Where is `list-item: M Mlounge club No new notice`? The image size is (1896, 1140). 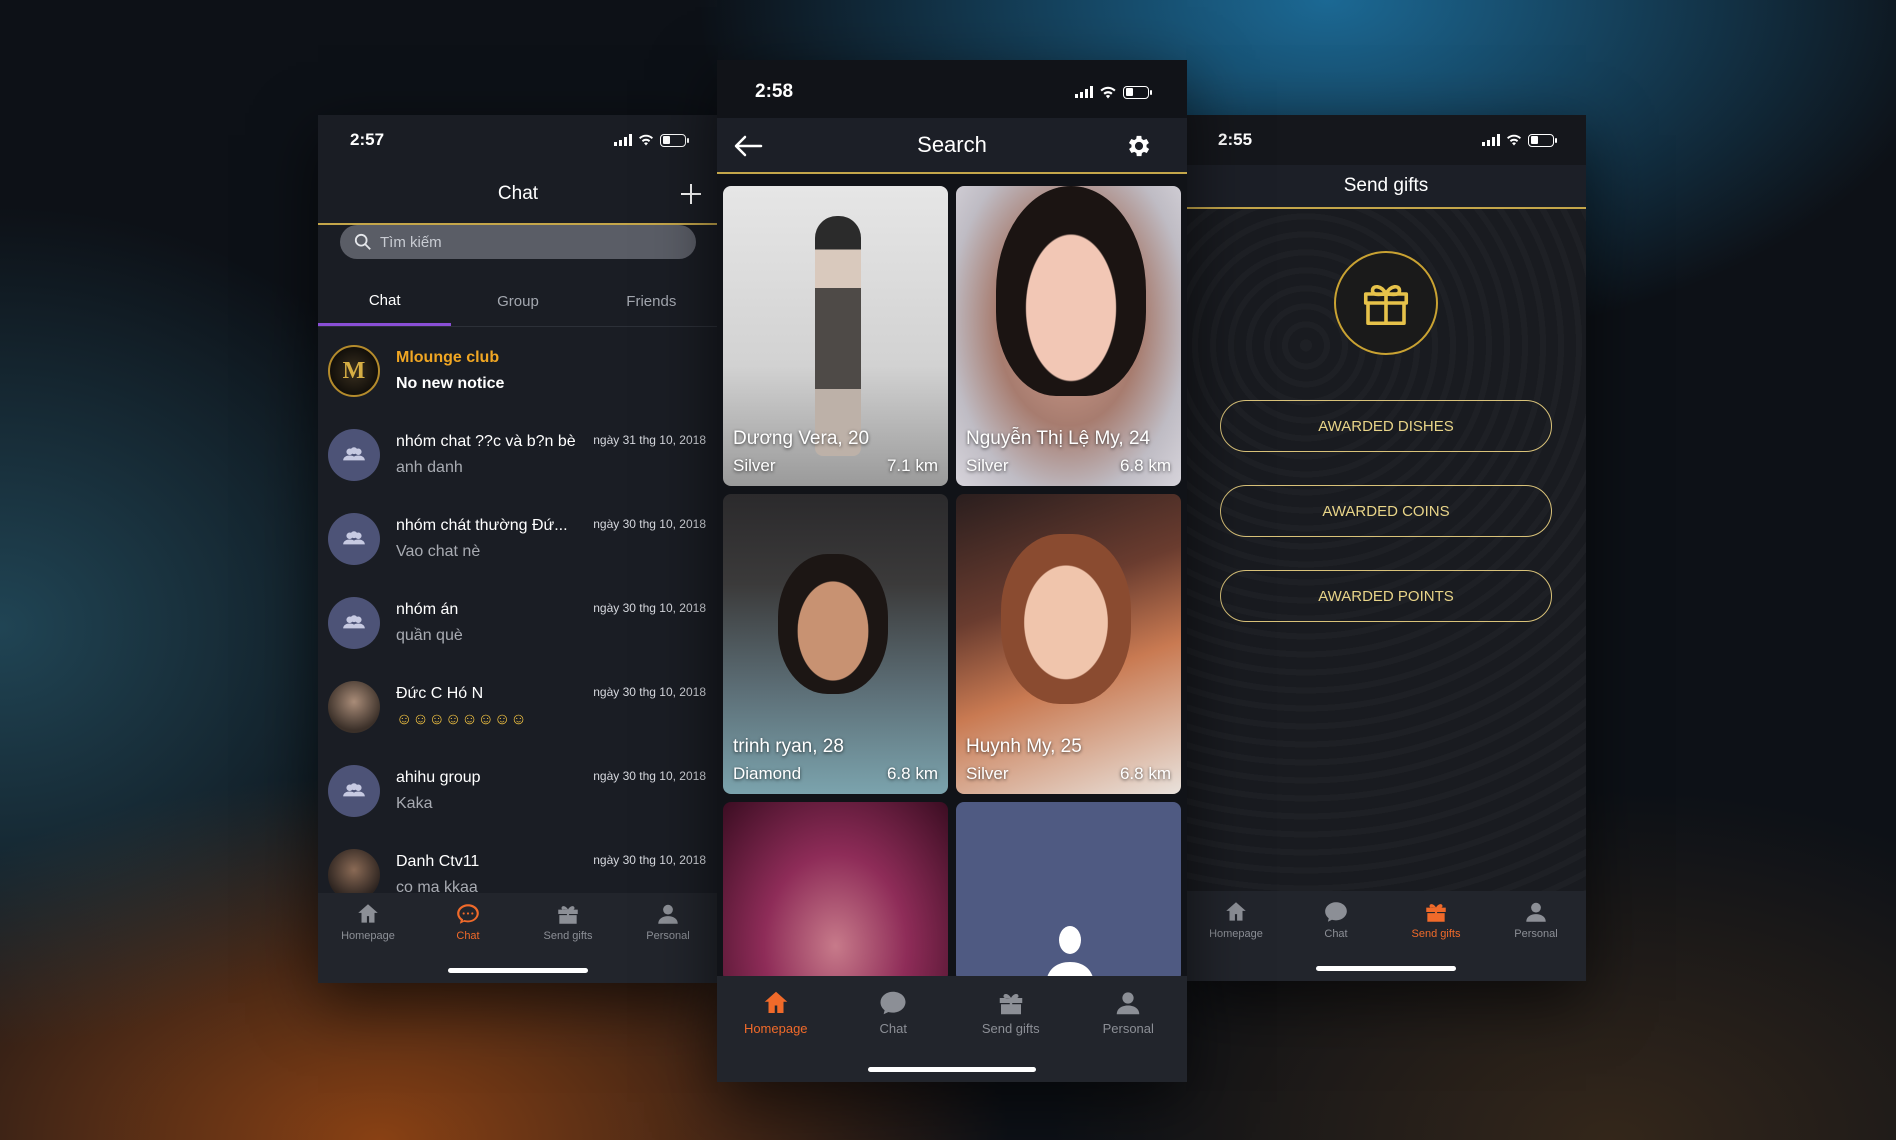 list-item: M Mlounge club No new notice is located at coordinates (518, 371).